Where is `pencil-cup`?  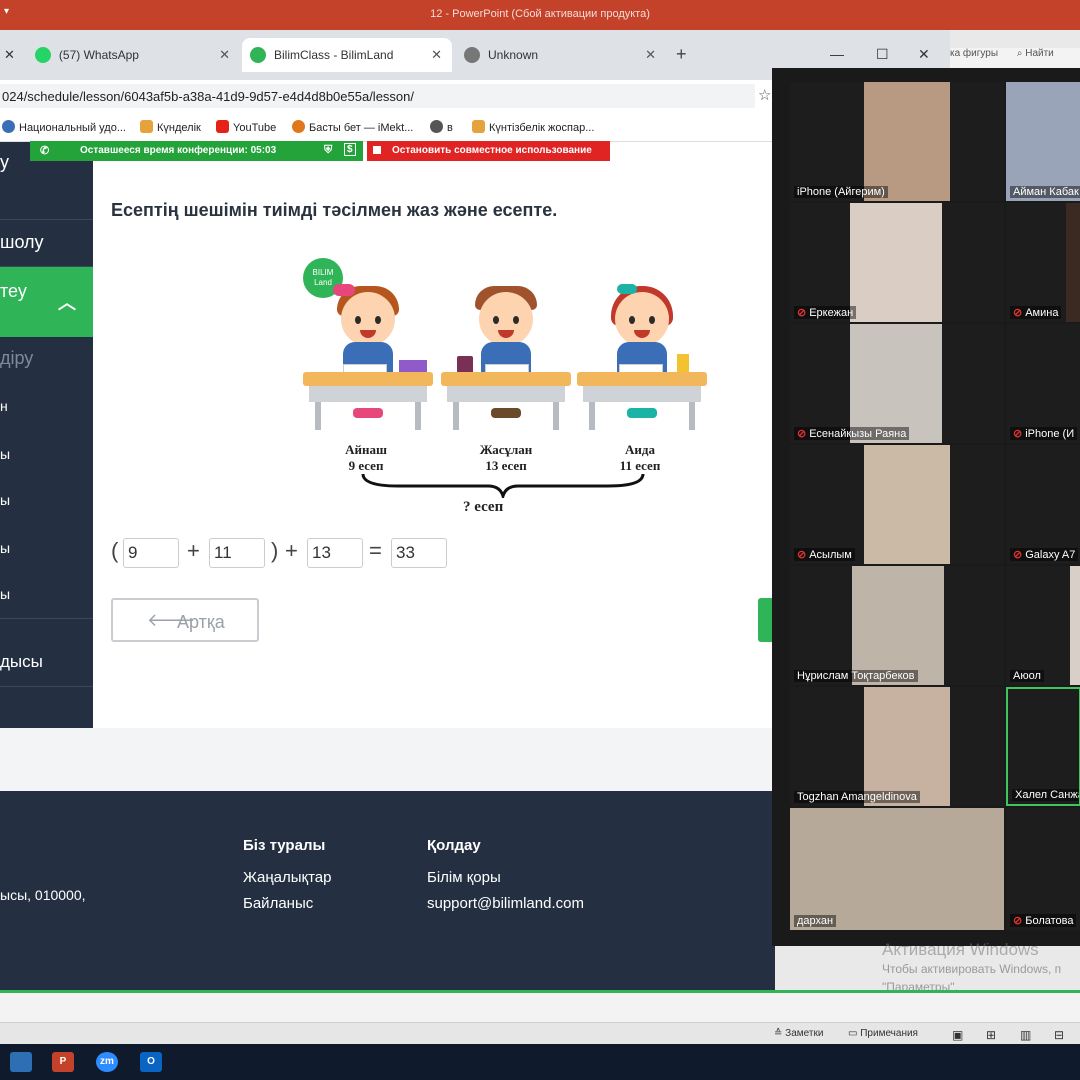
pencil-cup is located at coordinates (683, 364).